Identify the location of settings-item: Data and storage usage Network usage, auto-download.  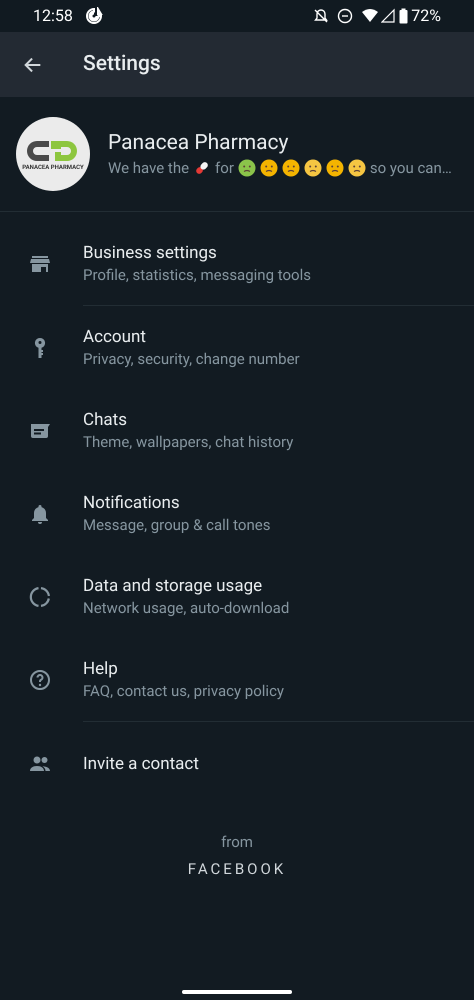
(237, 596).